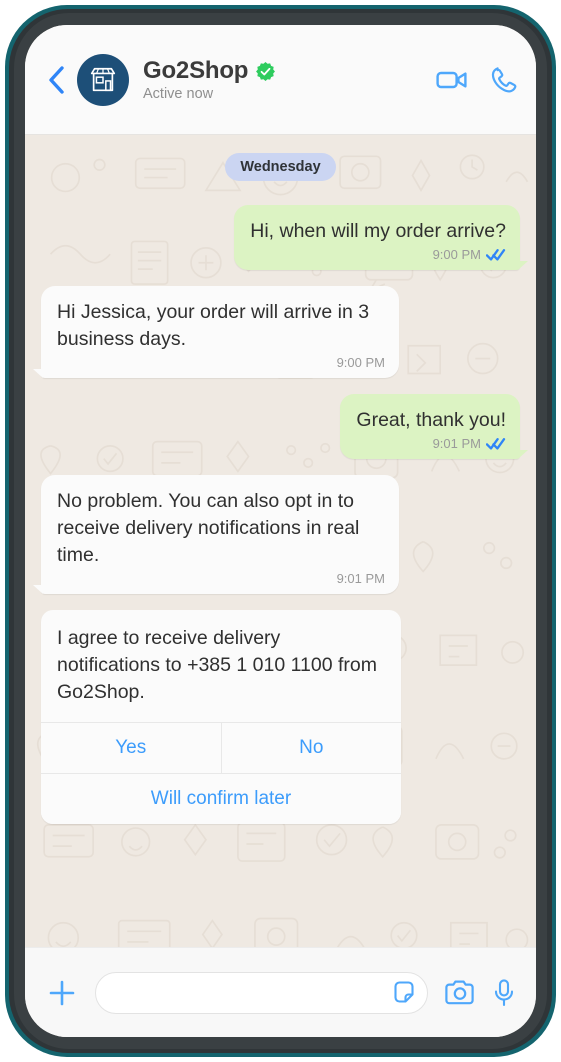  Describe the element at coordinates (178, 94) in the screenshot. I see `status-text: Active now` at that location.